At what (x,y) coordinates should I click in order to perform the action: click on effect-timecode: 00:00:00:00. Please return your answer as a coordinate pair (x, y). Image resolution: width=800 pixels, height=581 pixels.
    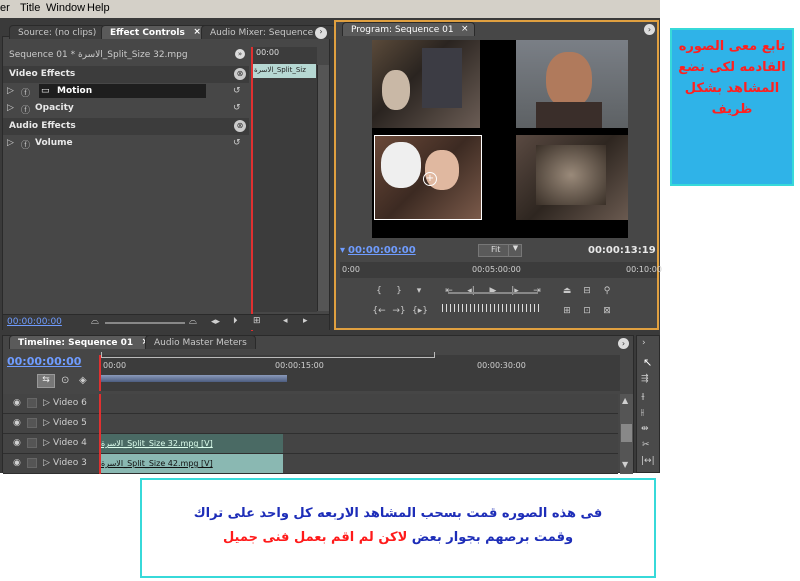
    Looking at the image, I should click on (34, 322).